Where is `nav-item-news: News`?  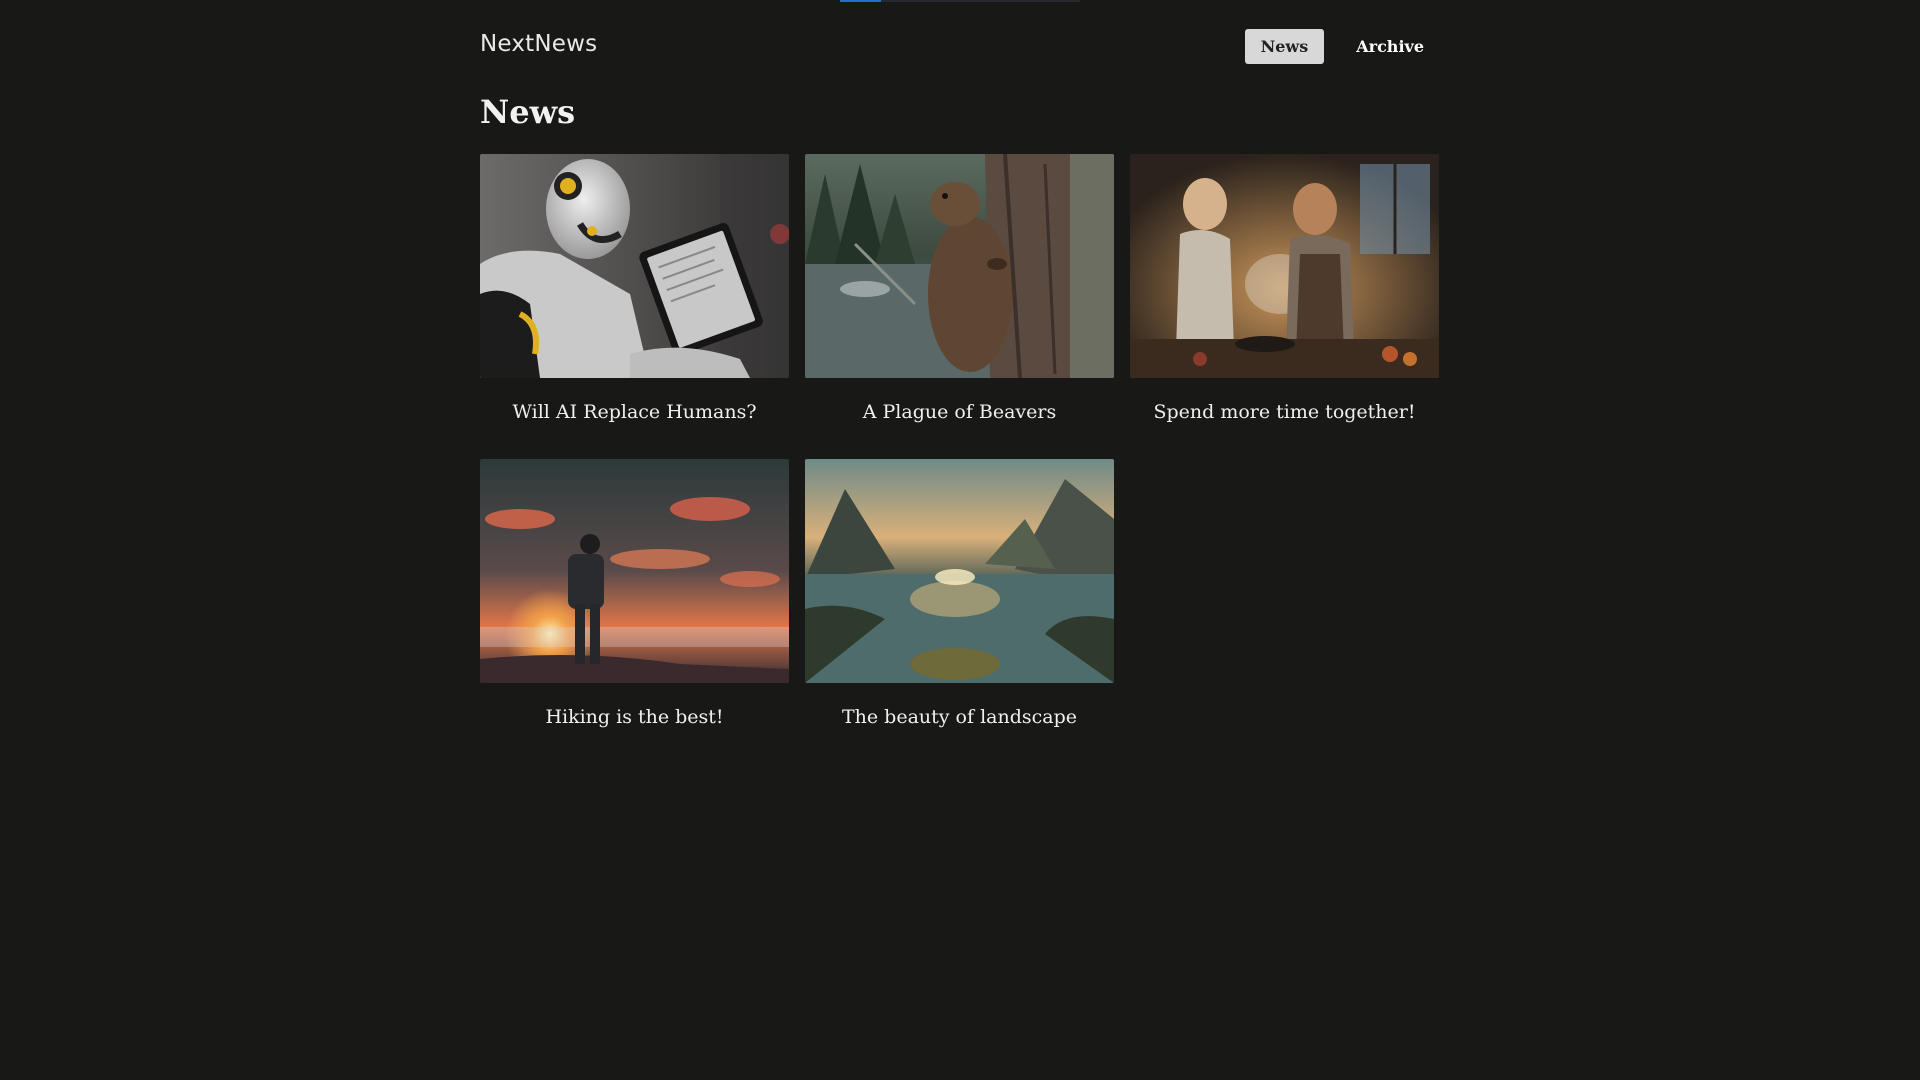
nav-item-news: News is located at coordinates (1284, 46).